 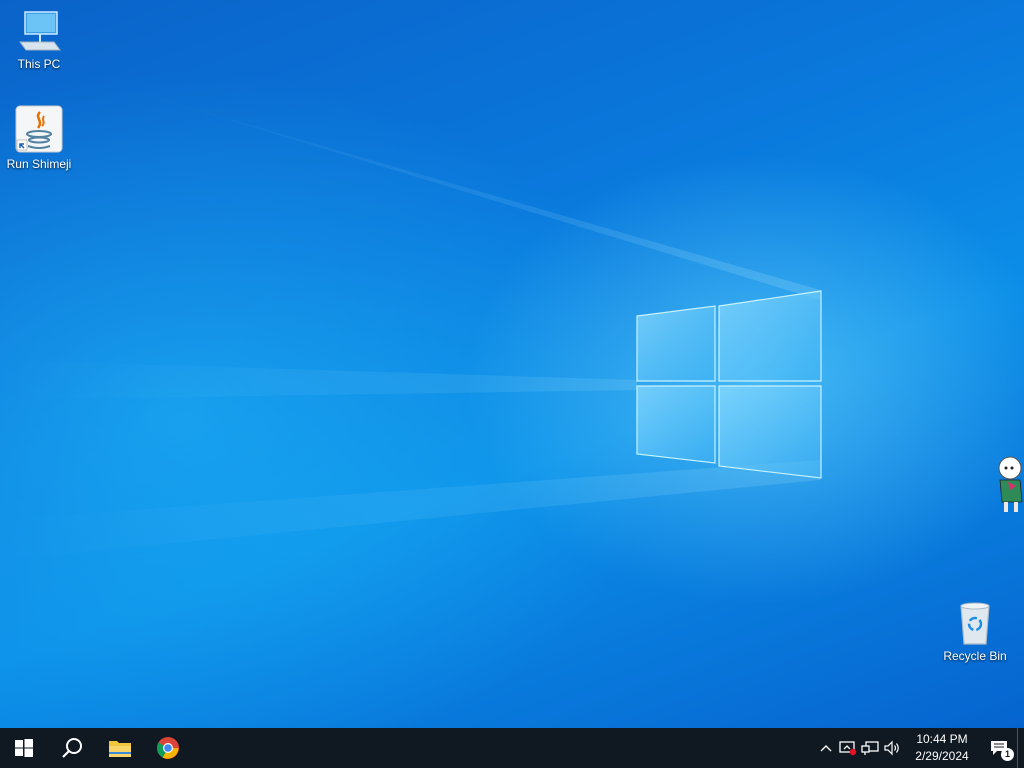 I want to click on action-center-button: 1, so click(x=999, y=748).